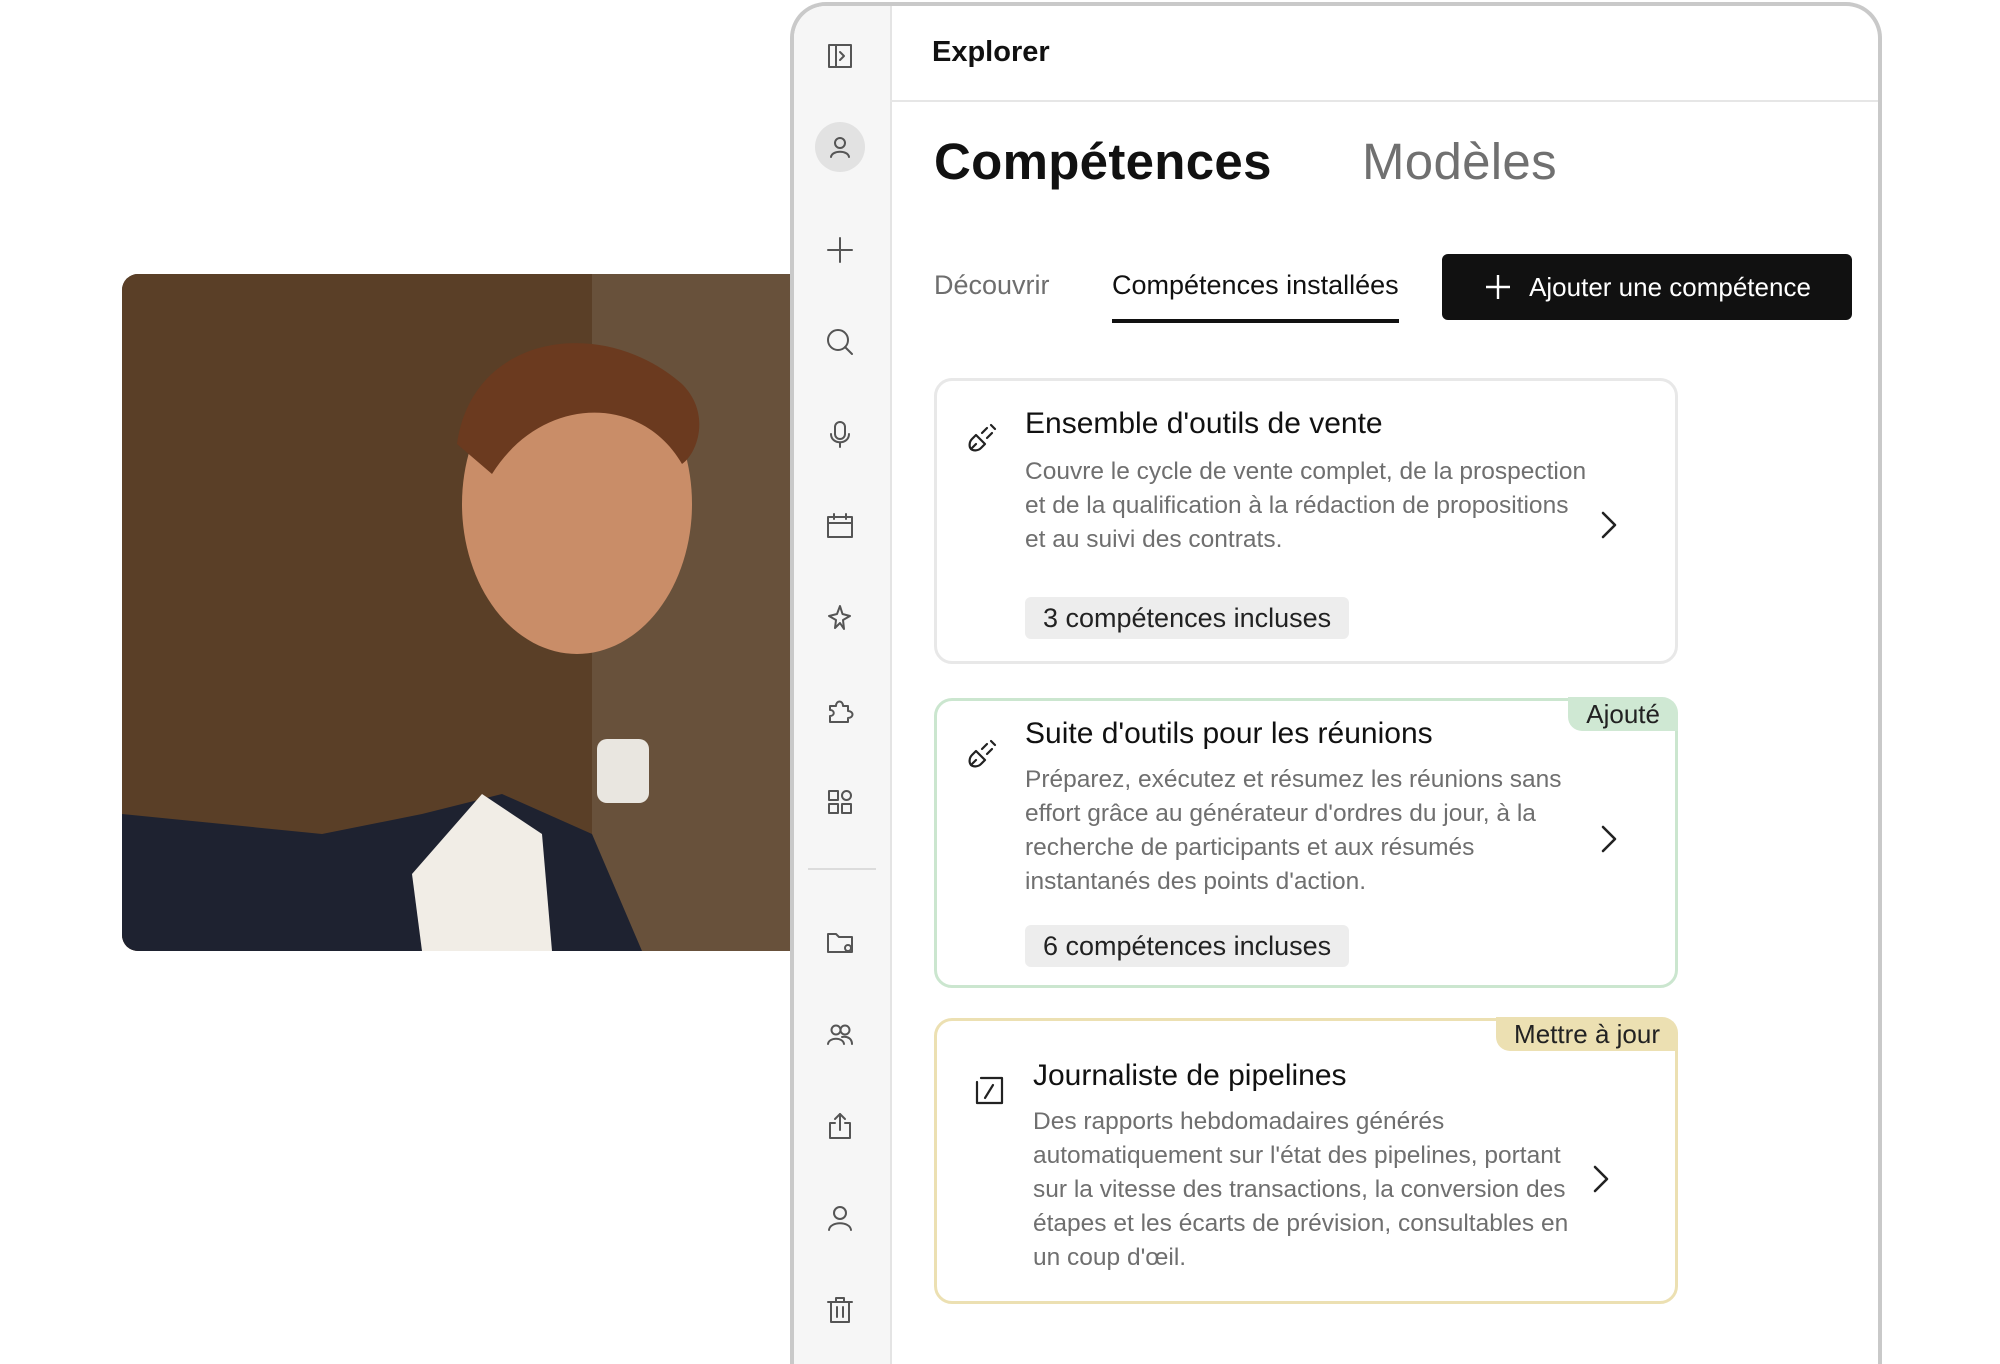 The image size is (2000, 1364). Describe the element at coordinates (840, 802) in the screenshot. I see `apps-grid-icon` at that location.